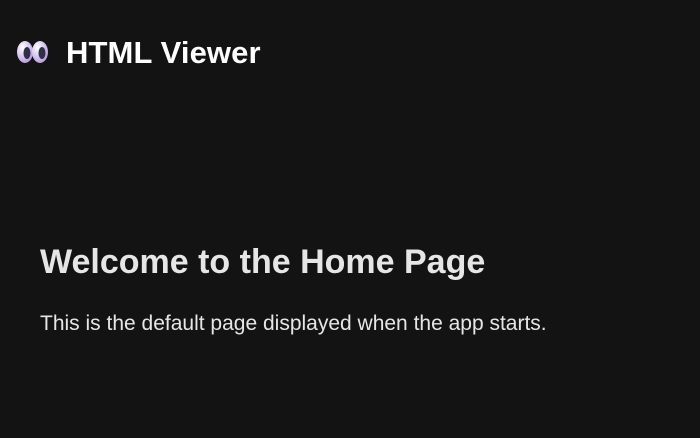 This screenshot has height=438, width=700. I want to click on eyes-icon, so click(32, 52).